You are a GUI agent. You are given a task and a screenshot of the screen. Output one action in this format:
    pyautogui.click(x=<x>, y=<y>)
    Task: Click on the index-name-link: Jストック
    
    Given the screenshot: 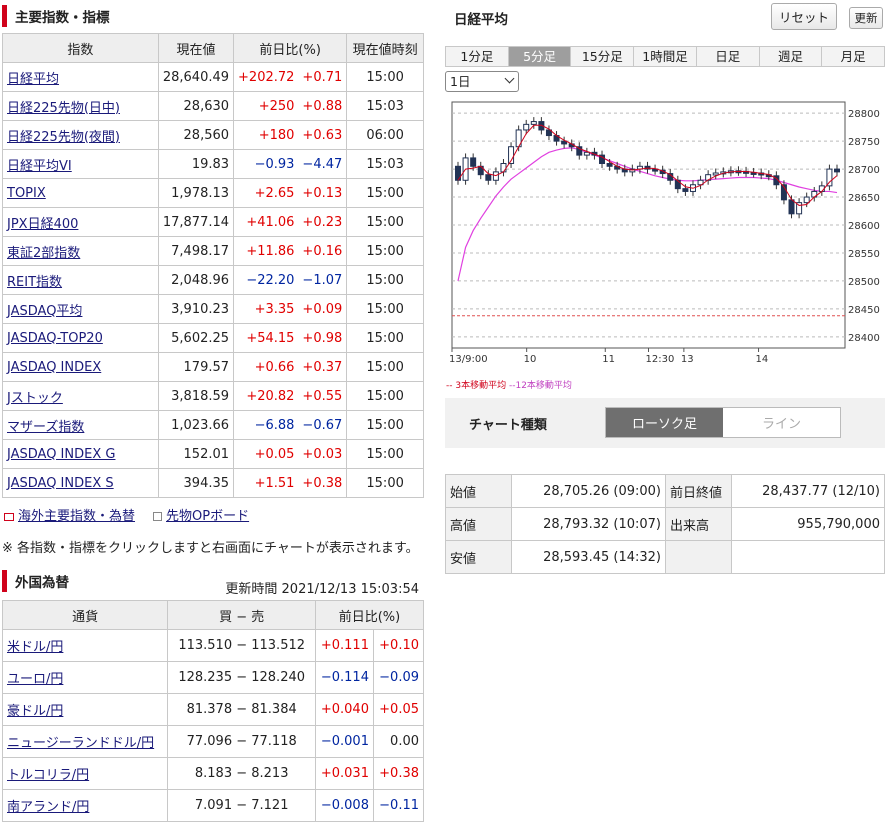 What is the action you would take?
    pyautogui.click(x=35, y=398)
    